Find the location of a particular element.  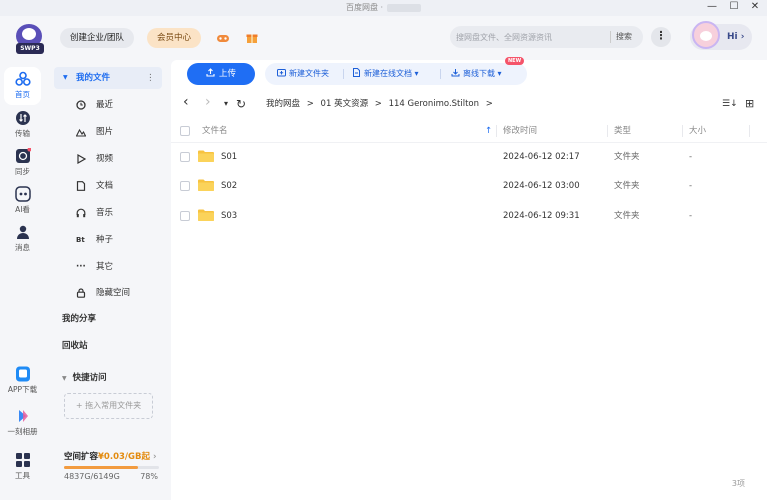

rail-item-transfer: 传输 is located at coordinates (22, 124).